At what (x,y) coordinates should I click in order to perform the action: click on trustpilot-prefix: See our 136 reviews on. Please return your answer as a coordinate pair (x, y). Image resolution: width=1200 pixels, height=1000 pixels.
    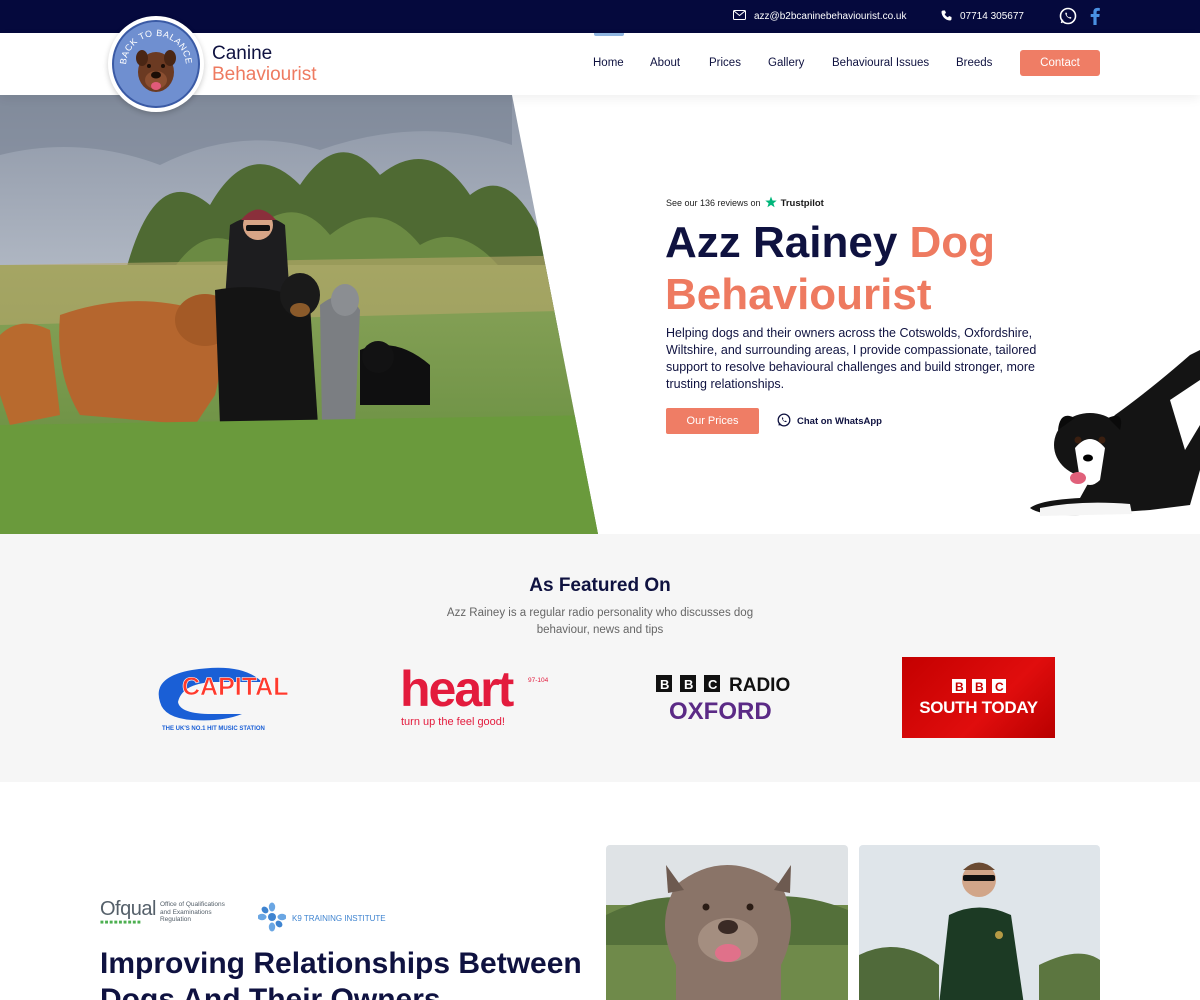
    Looking at the image, I should click on (713, 203).